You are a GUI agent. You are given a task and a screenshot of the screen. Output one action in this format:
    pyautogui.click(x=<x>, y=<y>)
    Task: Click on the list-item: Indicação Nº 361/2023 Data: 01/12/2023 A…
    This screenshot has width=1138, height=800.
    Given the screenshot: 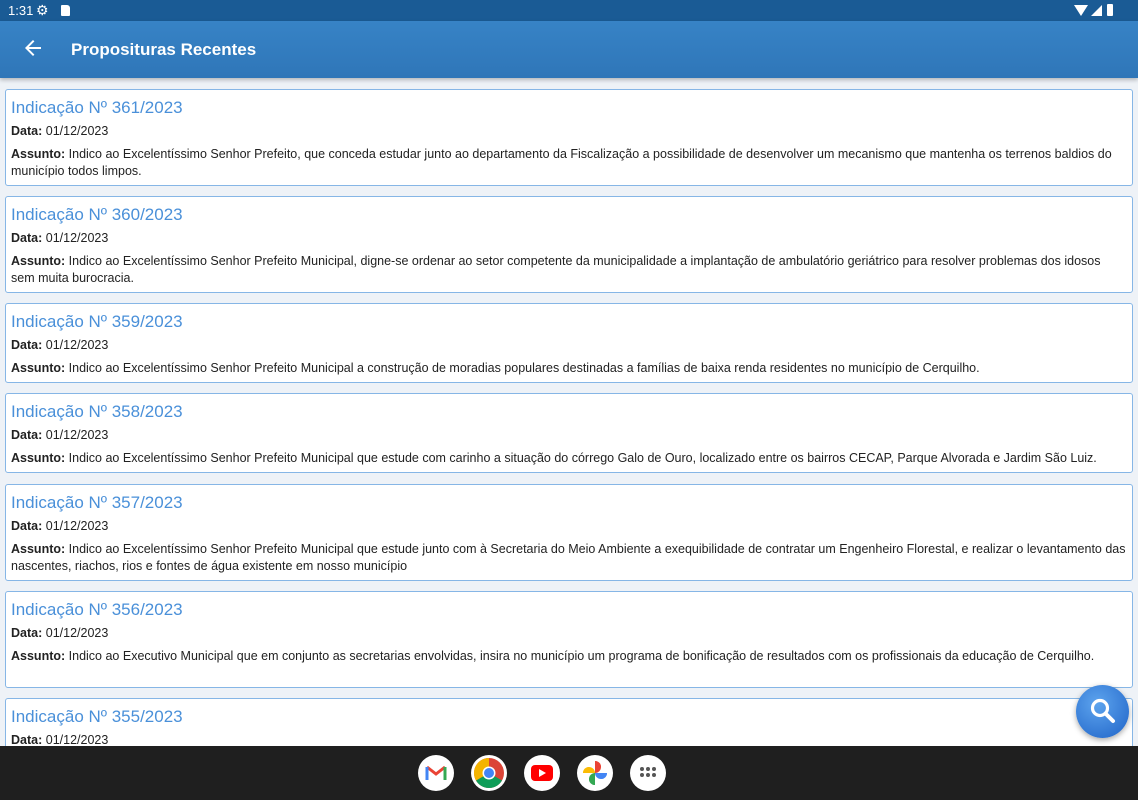 What is the action you would take?
    pyautogui.click(x=569, y=137)
    